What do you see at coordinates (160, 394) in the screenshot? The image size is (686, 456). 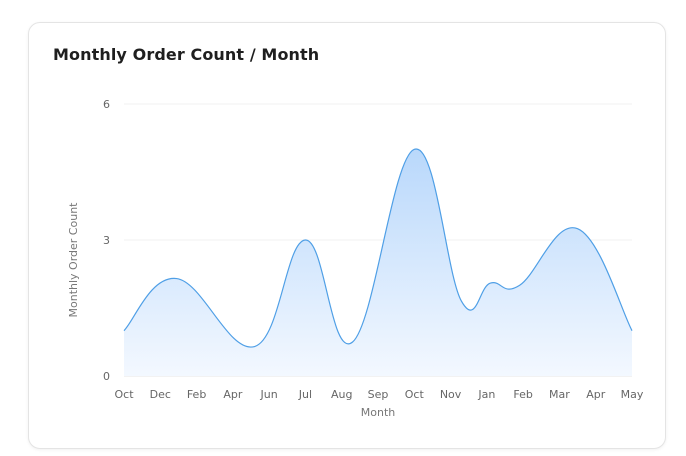 I see `x-tick-label: Dec` at bounding box center [160, 394].